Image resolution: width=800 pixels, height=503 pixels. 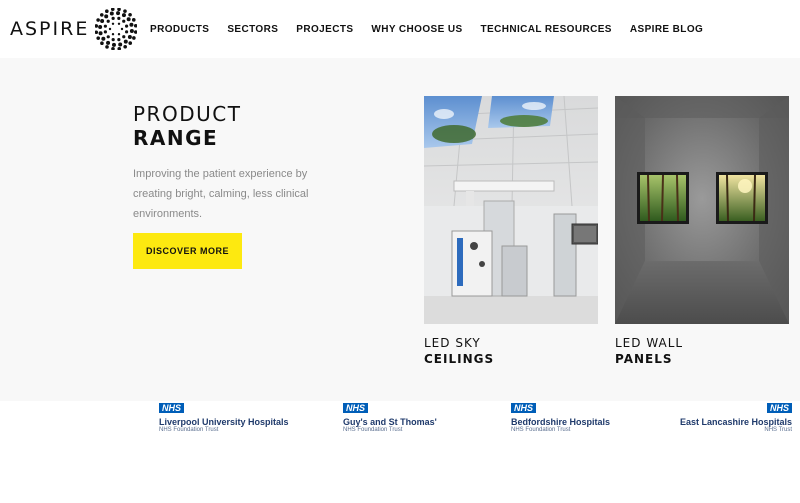 I want to click on card-label-light: LED SKY, so click(x=452, y=343).